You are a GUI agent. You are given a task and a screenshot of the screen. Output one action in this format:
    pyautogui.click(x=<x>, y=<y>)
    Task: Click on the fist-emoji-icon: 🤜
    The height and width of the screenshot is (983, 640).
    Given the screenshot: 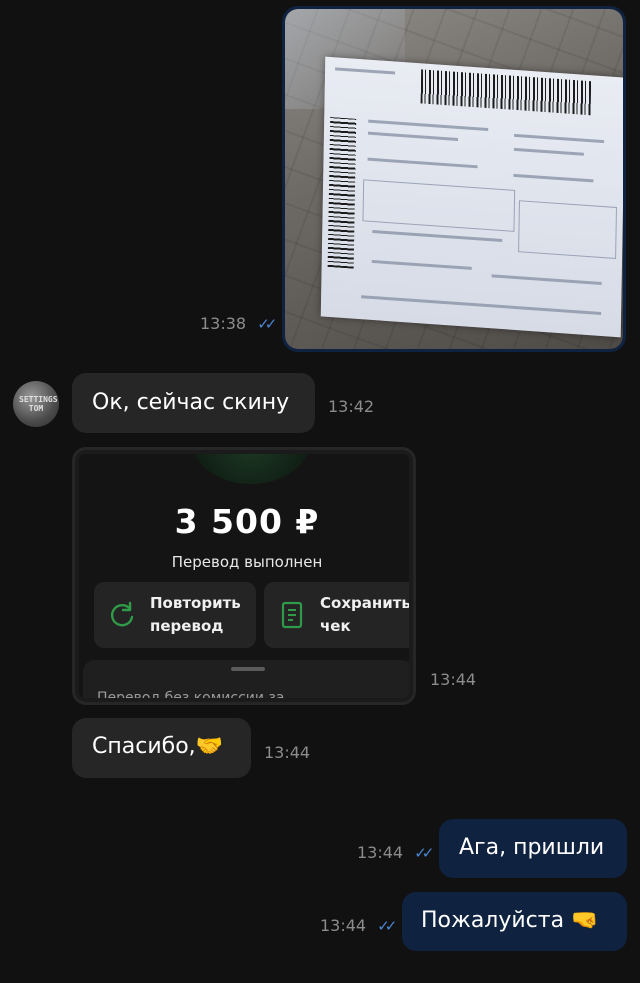 What is the action you would take?
    pyautogui.click(x=585, y=920)
    